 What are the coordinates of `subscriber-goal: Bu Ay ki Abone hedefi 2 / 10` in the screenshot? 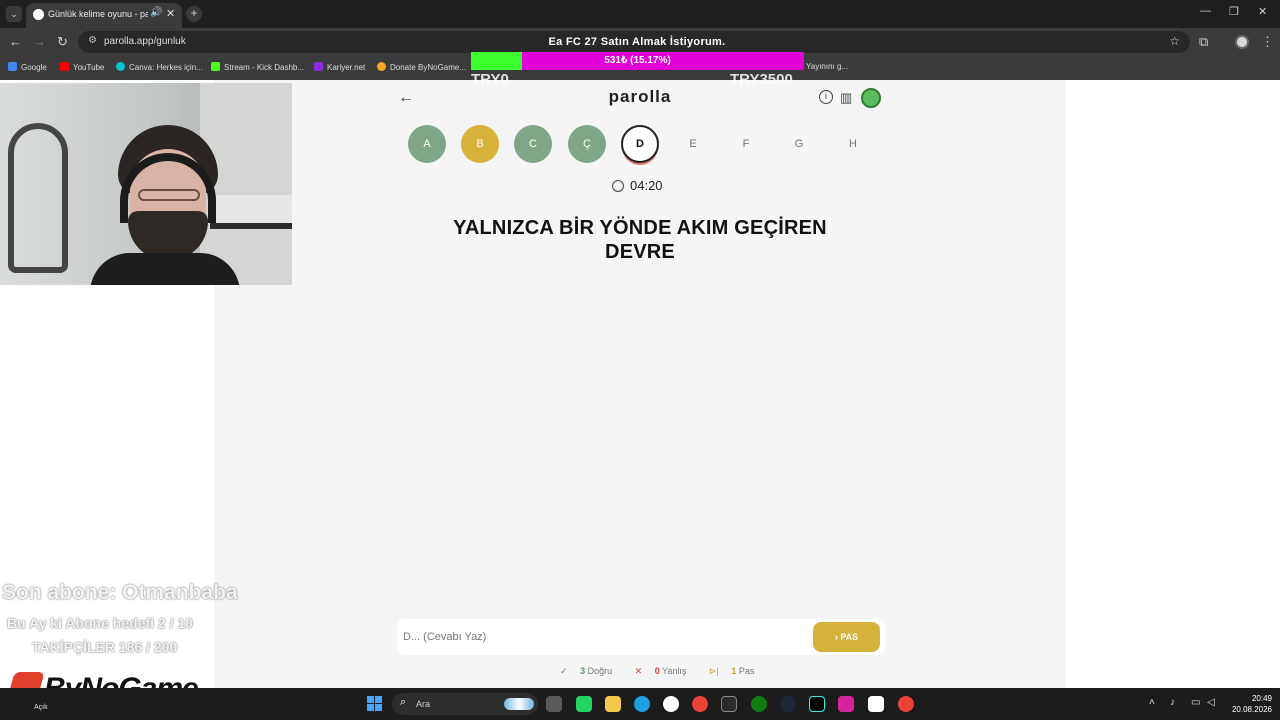 It's located at (100, 623).